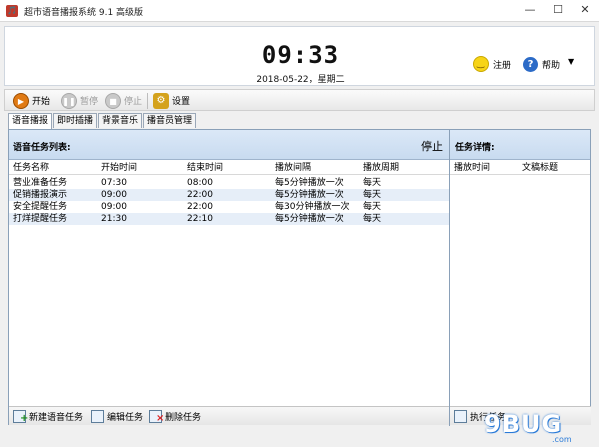 This screenshot has width=599, height=447. I want to click on start-label: 开始, so click(41, 102).